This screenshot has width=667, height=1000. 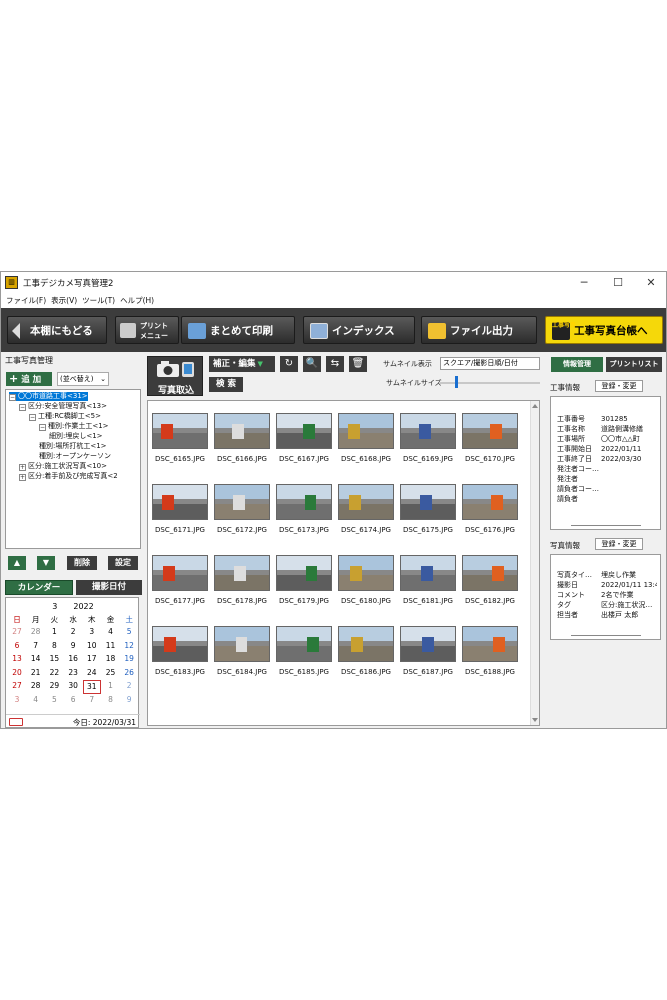 What do you see at coordinates (98, 301) in the screenshot?
I see `menu-tools: ツール(T)` at bounding box center [98, 301].